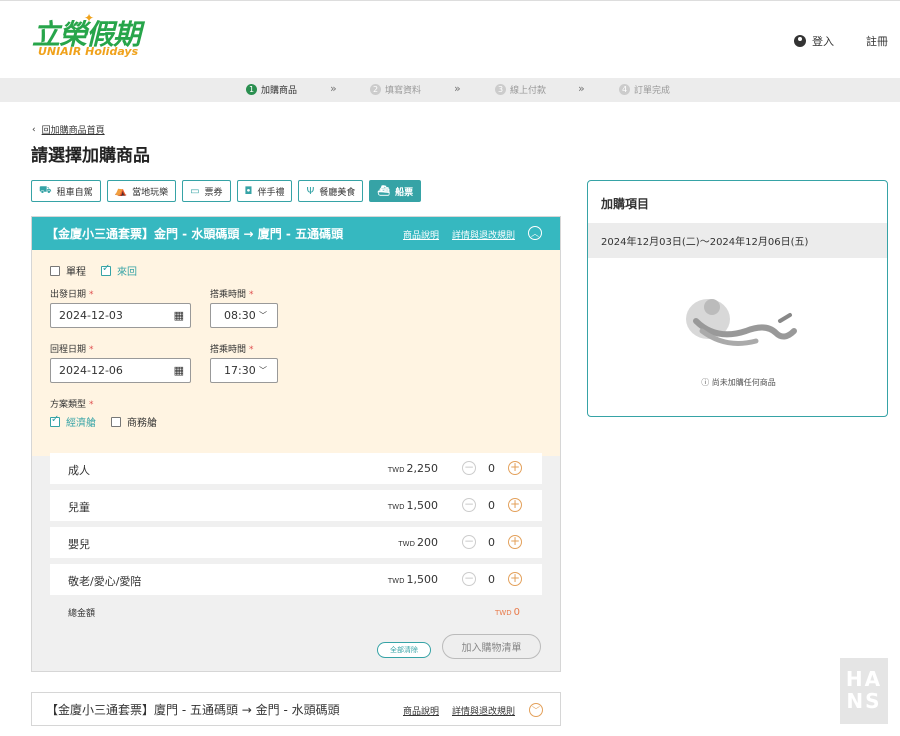  What do you see at coordinates (743, 382) in the screenshot?
I see `empty-cart-text: 尚未加購任何商品` at bounding box center [743, 382].